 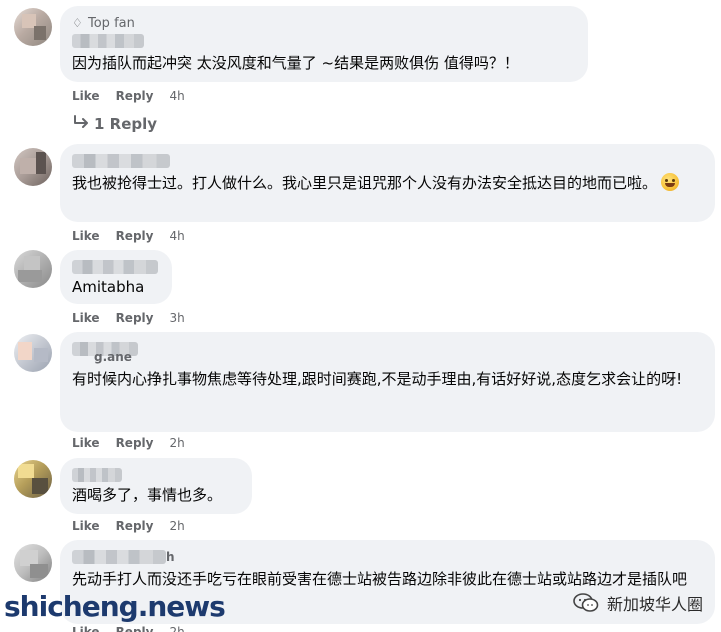 I want to click on view-replies-link: 1 Reply, so click(x=114, y=124).